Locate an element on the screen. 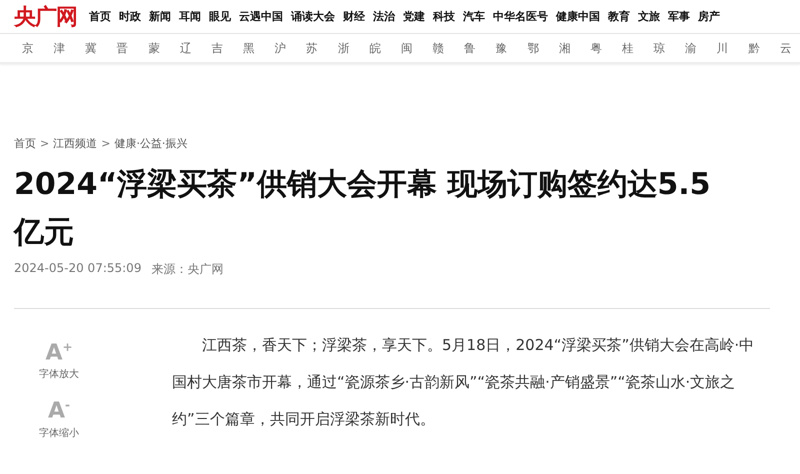  nav-link: 房产 is located at coordinates (709, 16).